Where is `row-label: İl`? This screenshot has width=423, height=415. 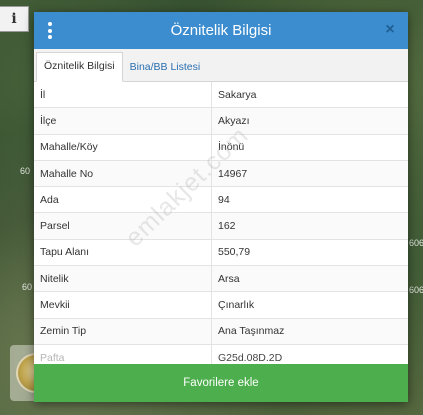
row-label: İl is located at coordinates (123, 95).